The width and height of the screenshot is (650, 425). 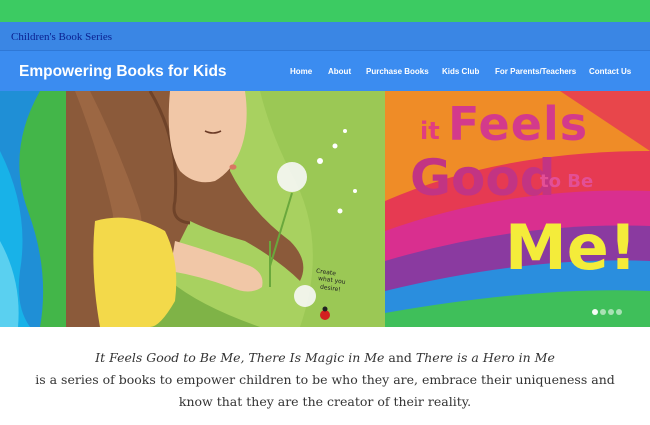 What do you see at coordinates (571, 247) in the screenshot?
I see `cover-title-me: Me!` at bounding box center [571, 247].